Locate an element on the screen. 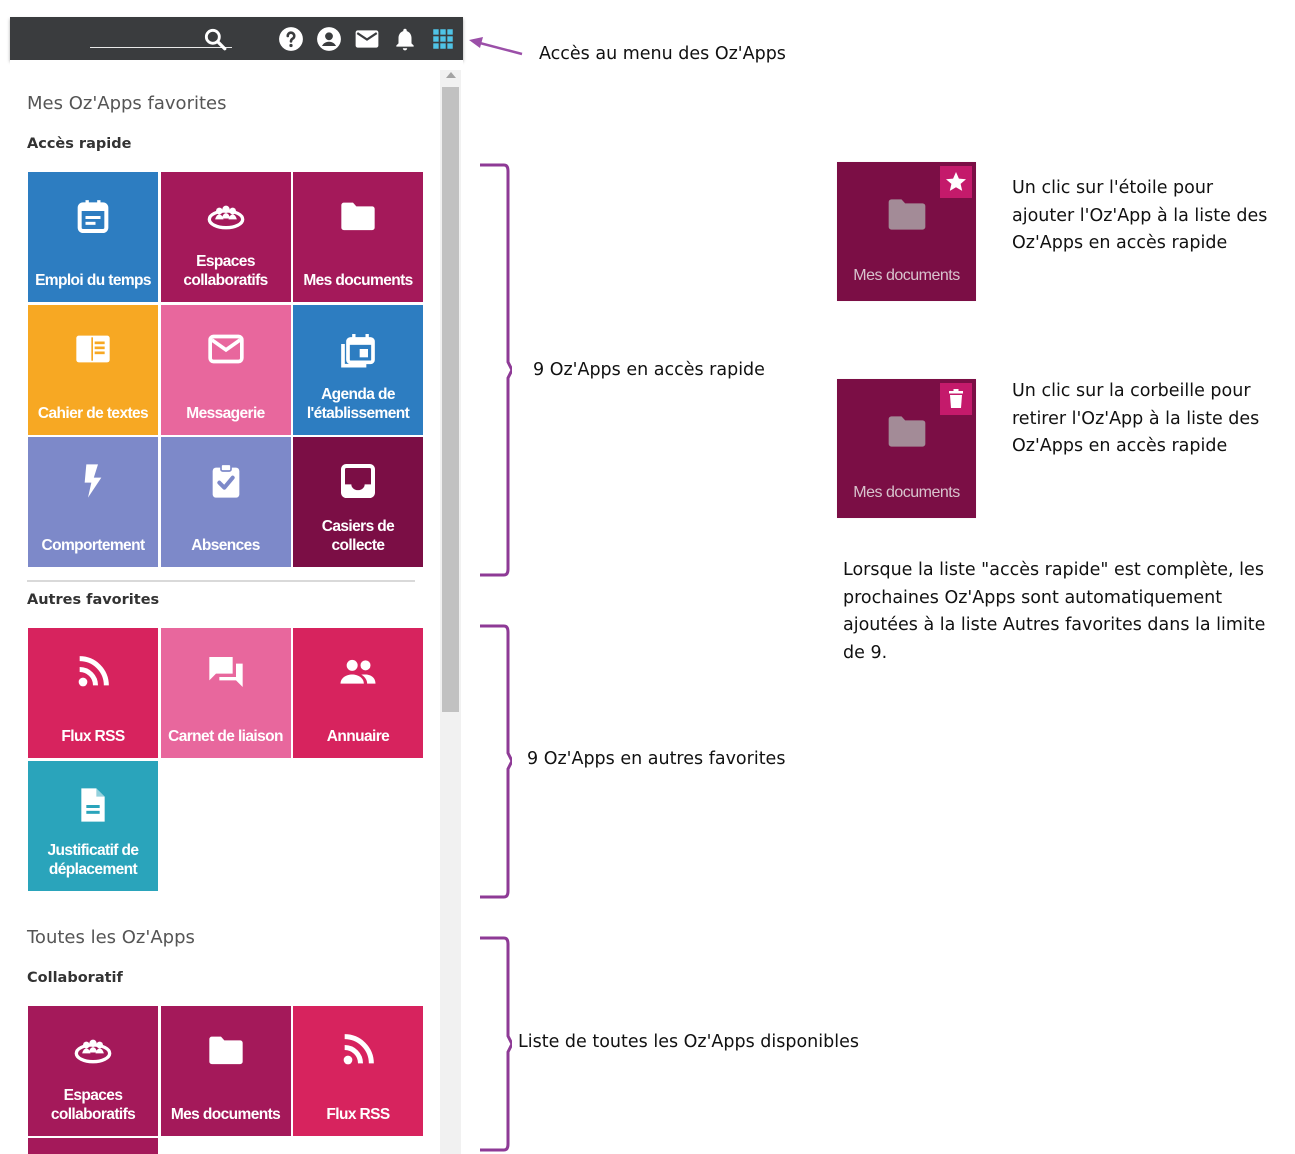  app-tile-cahier-de-textes: Cahier de textes is located at coordinates (93, 369).